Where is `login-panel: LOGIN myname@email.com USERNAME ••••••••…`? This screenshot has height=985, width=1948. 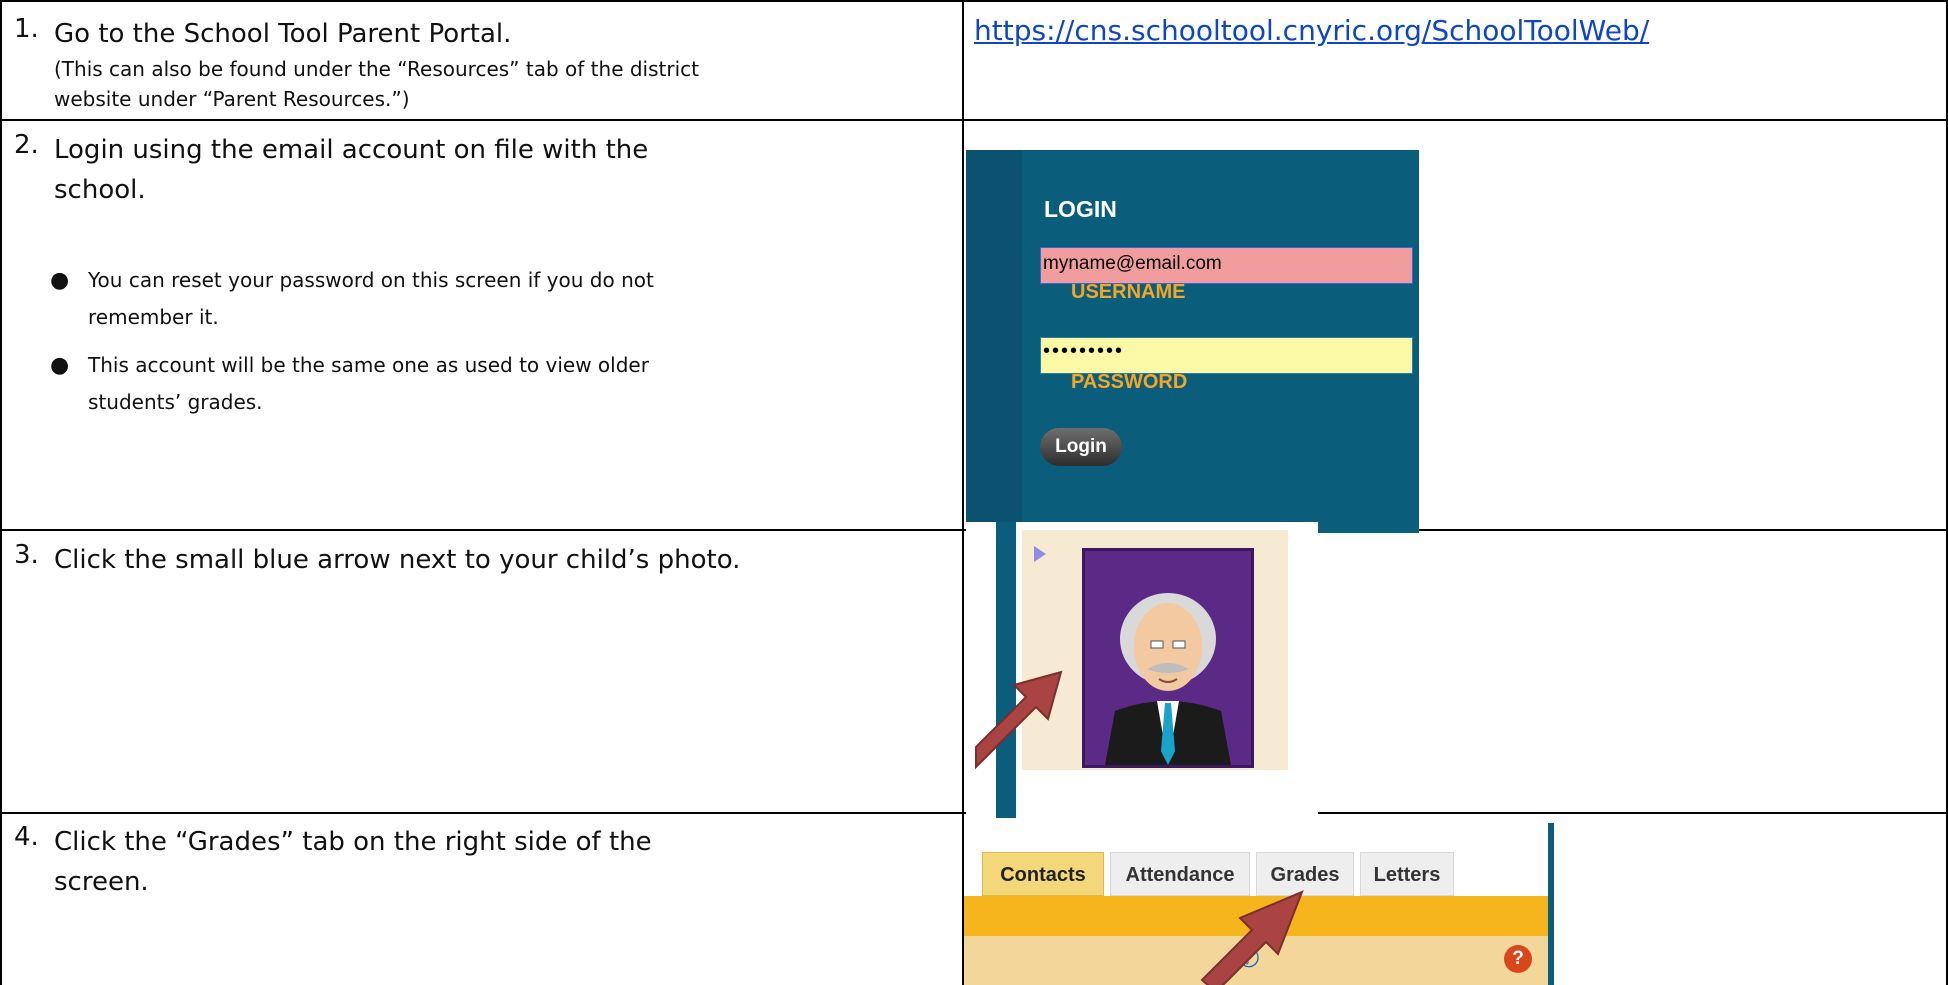 login-panel: LOGIN myname@email.com USERNAME ••••••••… is located at coordinates (1192, 341).